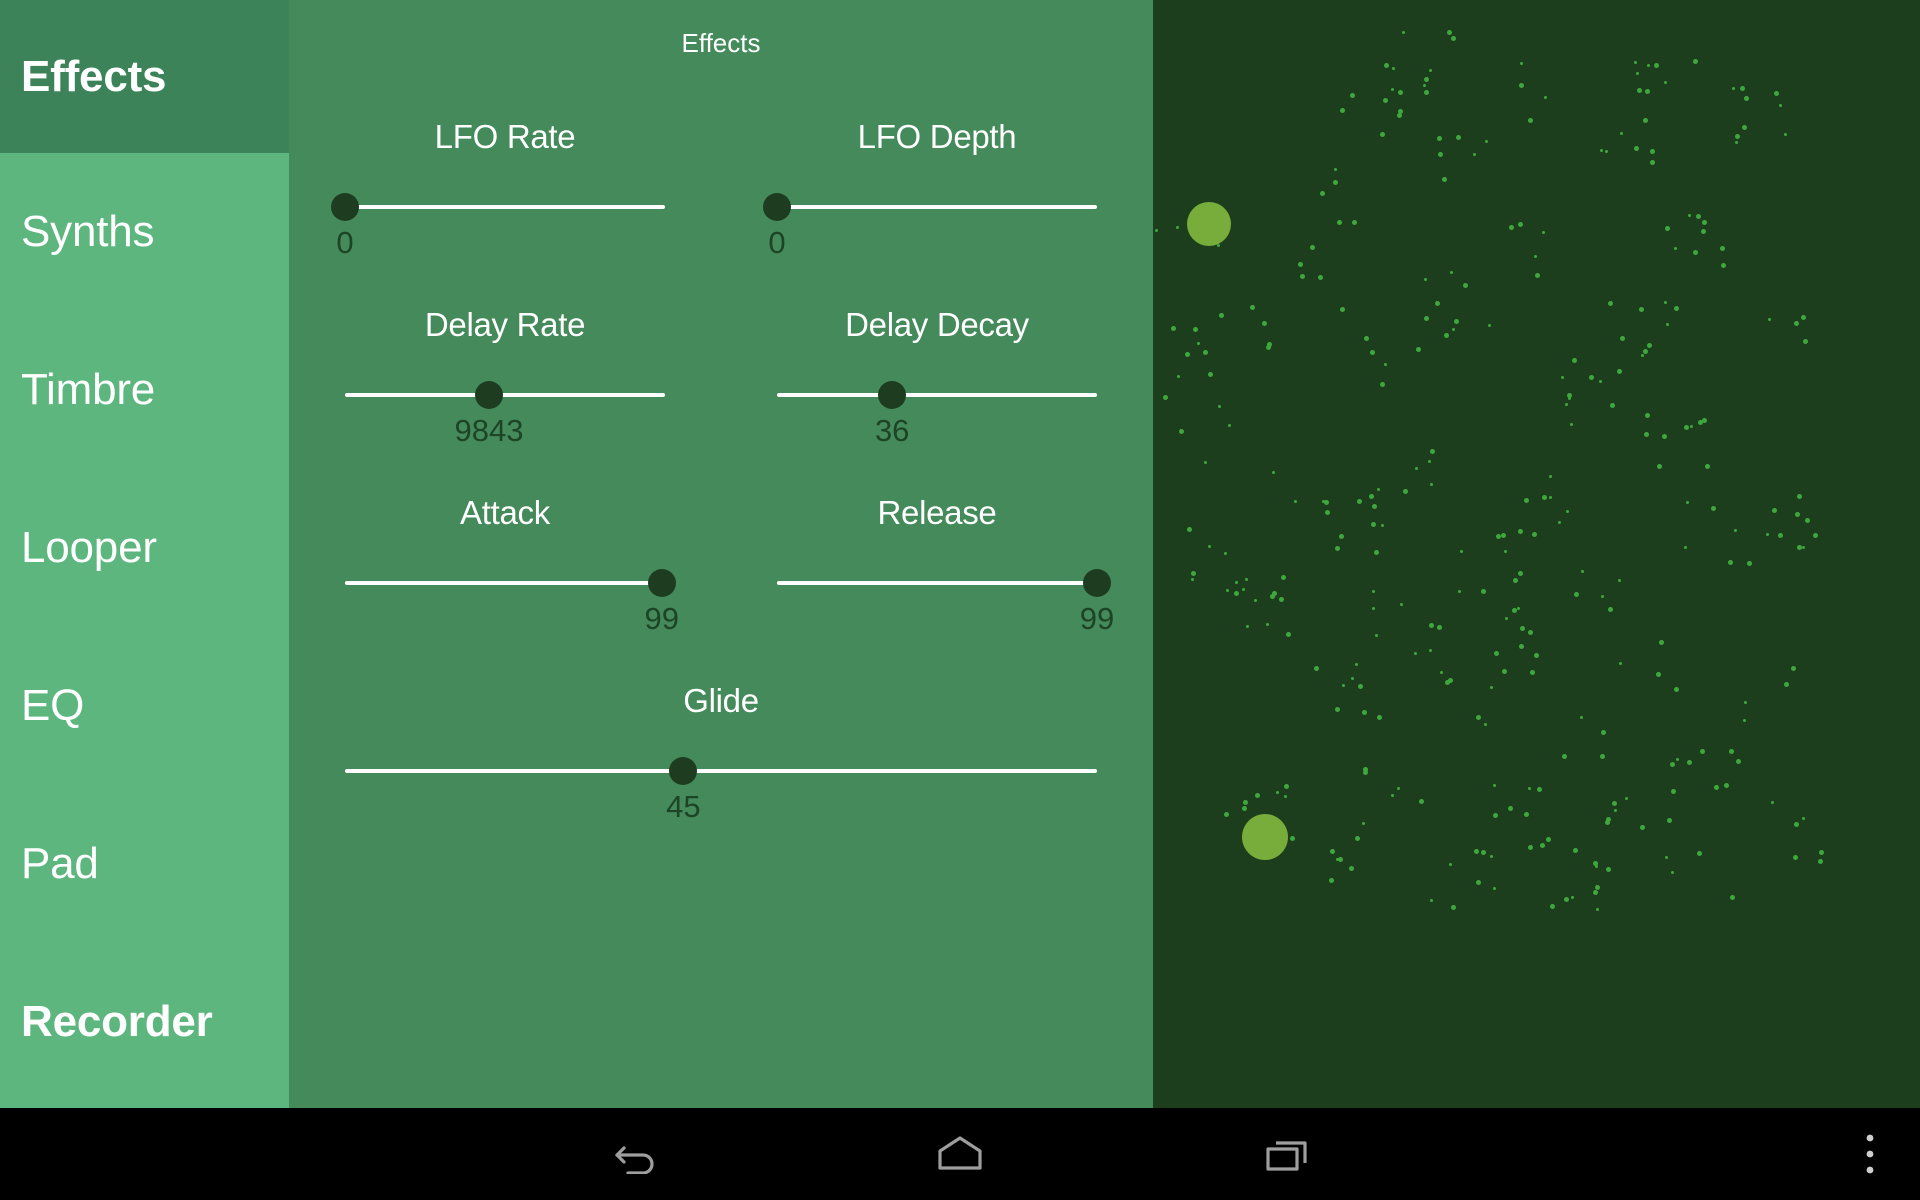  What do you see at coordinates (721, 206) in the screenshot?
I see `slider-row: LFO Rate 0 LFO Depth 0` at bounding box center [721, 206].